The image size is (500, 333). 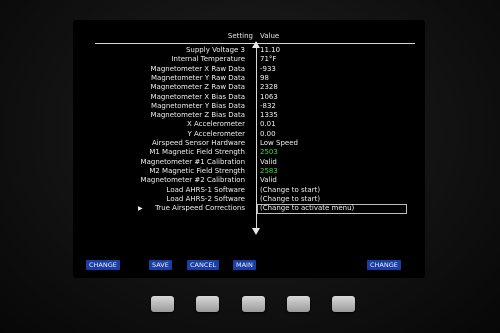 What do you see at coordinates (270, 50) in the screenshot?
I see `setting-value: 11.10` at bounding box center [270, 50].